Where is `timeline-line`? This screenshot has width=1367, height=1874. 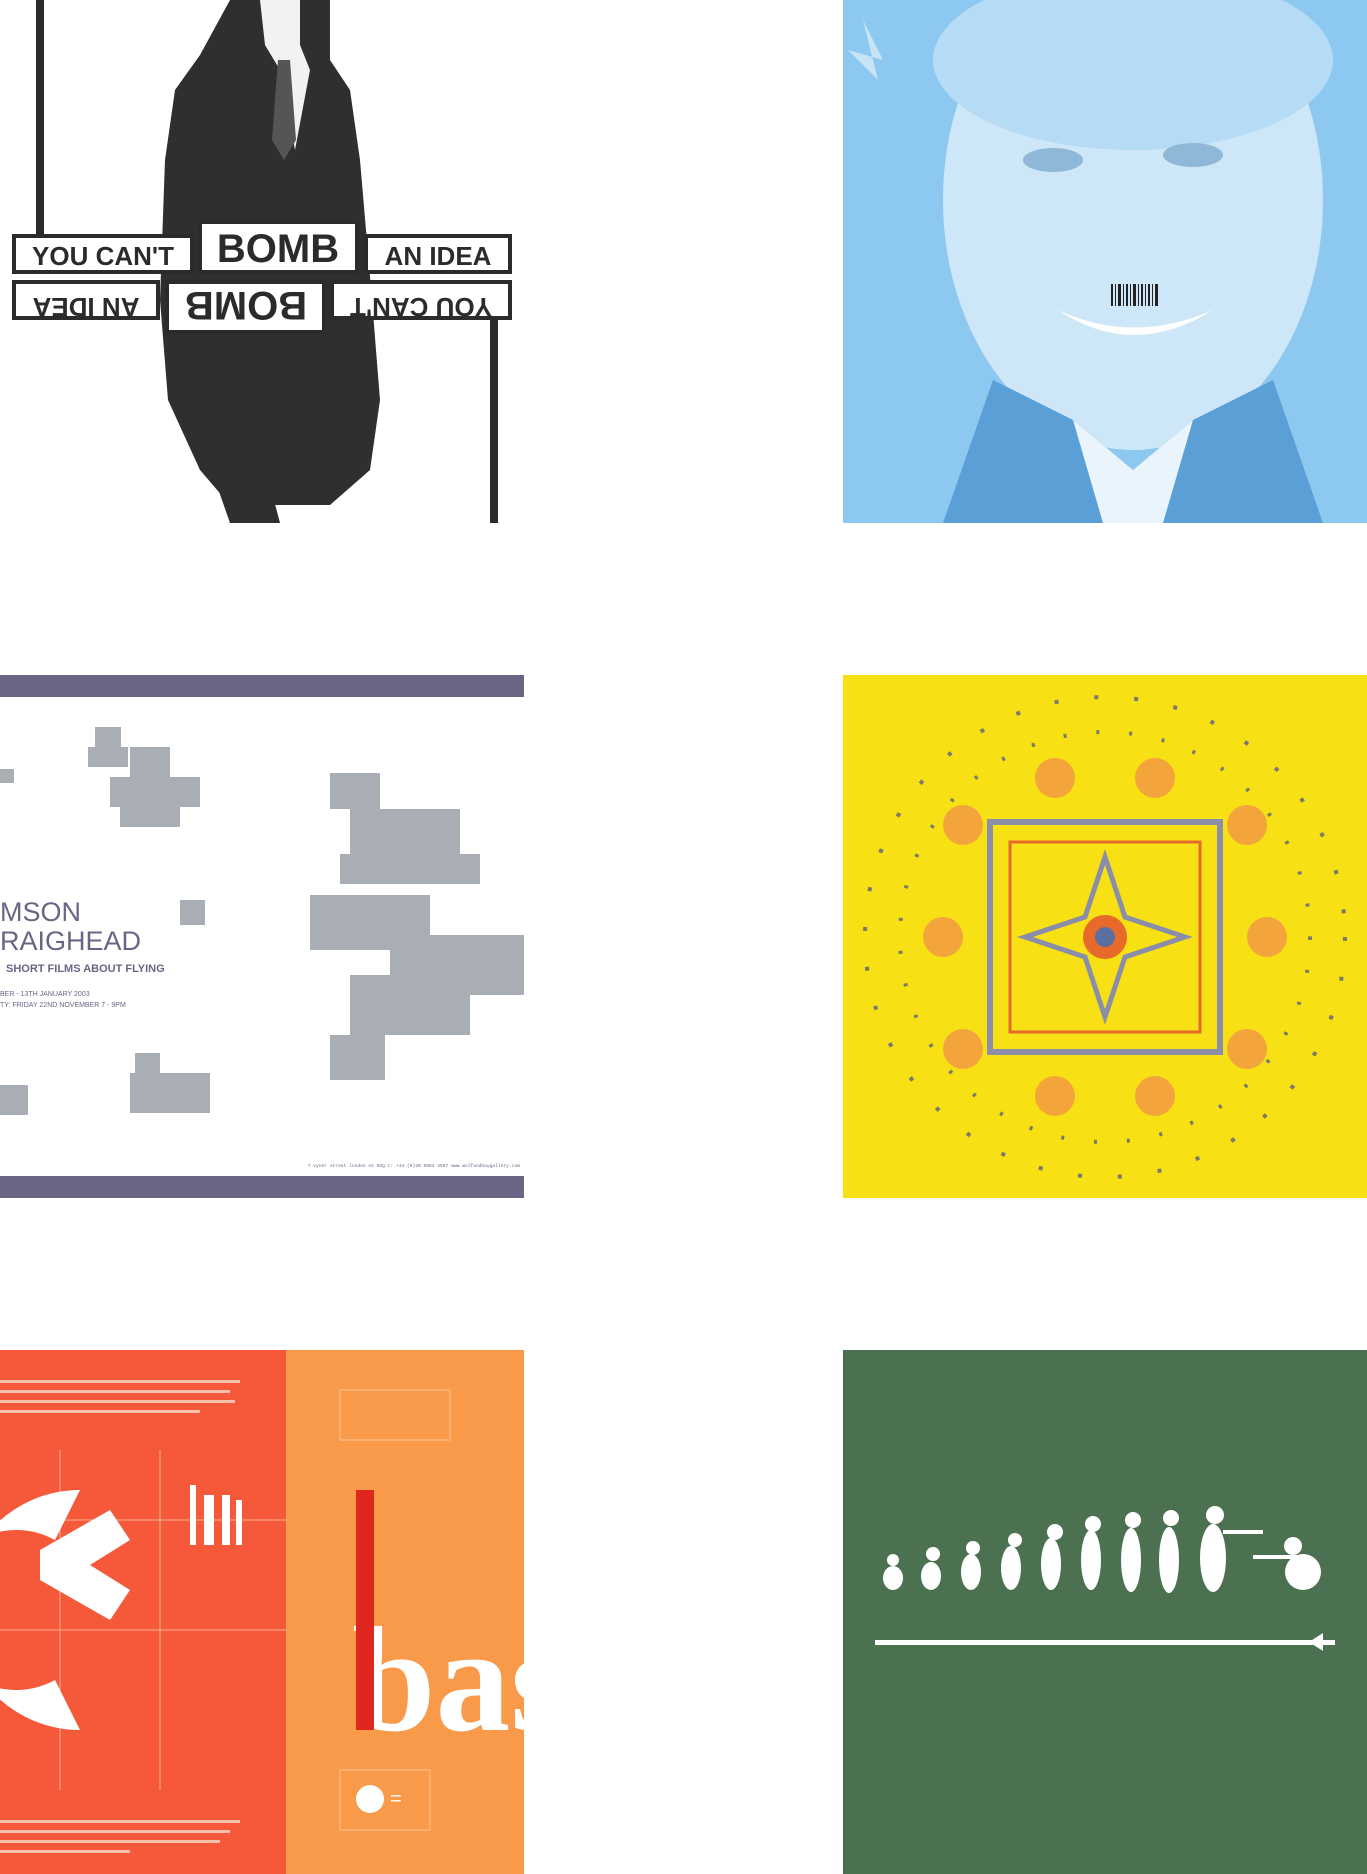 timeline-line is located at coordinates (1105, 1642).